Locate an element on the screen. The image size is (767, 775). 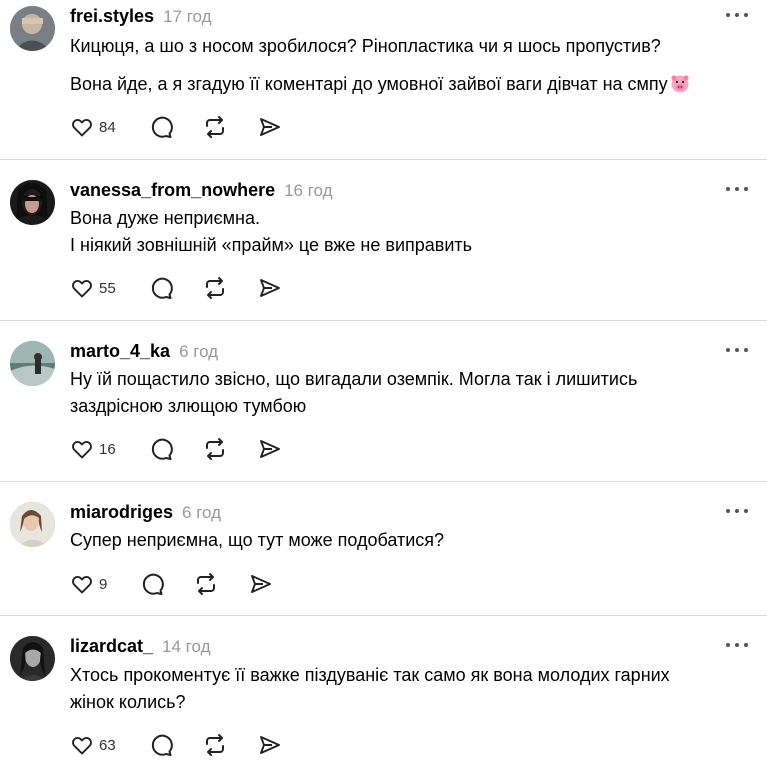
post-time: 16 год is located at coordinates (308, 190).